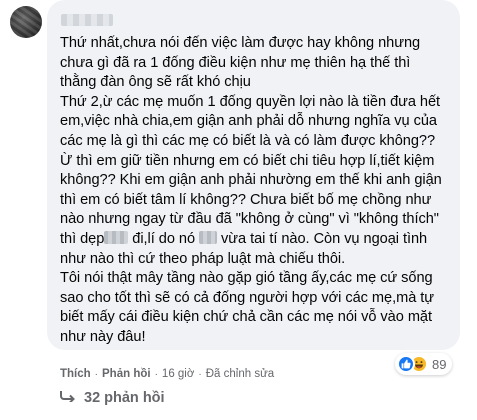 This screenshot has height=420, width=477. Describe the element at coordinates (26, 22) in the screenshot. I see `avatar` at that location.